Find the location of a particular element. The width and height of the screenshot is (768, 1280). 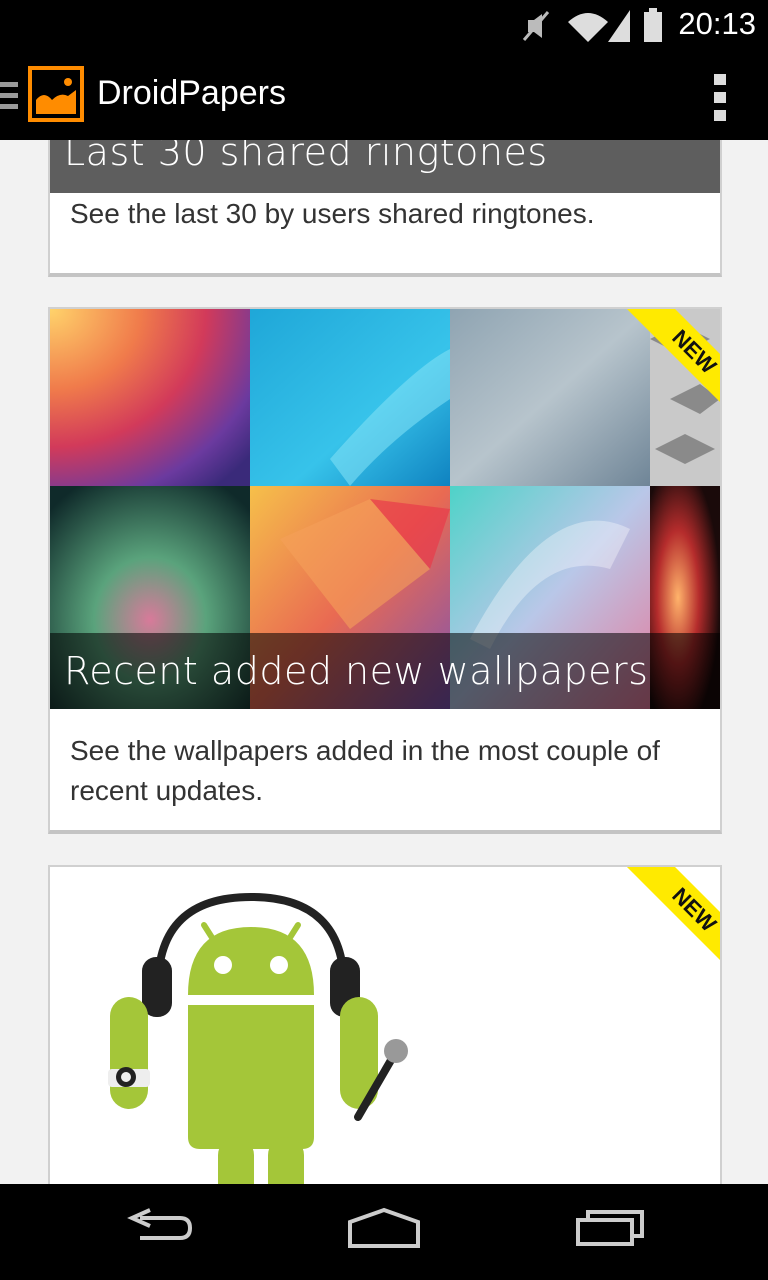

home-icon is located at coordinates (384, 1228).